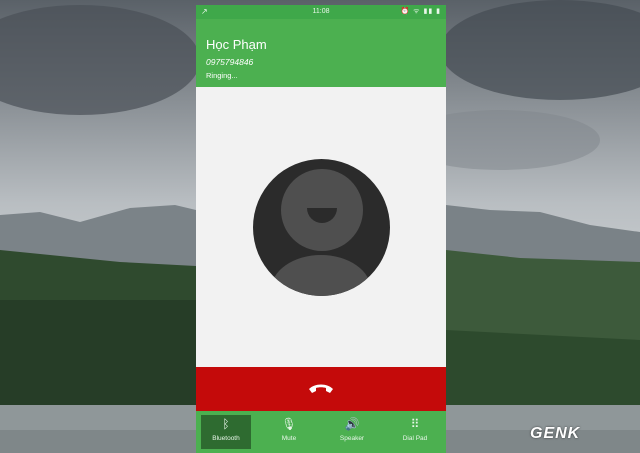  I want to click on contact-avatar-icon, so click(321, 227).